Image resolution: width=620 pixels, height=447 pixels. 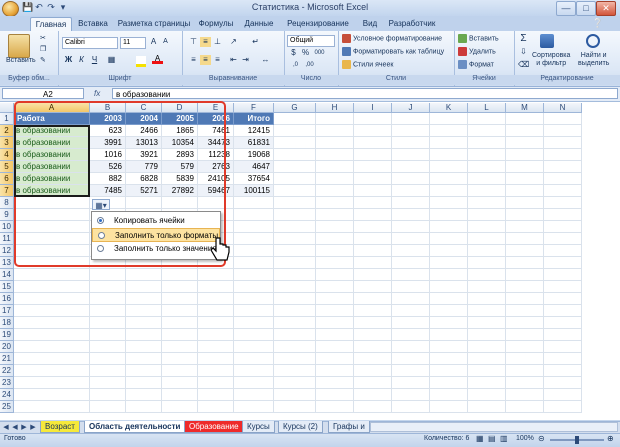 I want to click on row-header-20: 20, so click(x=7, y=347).